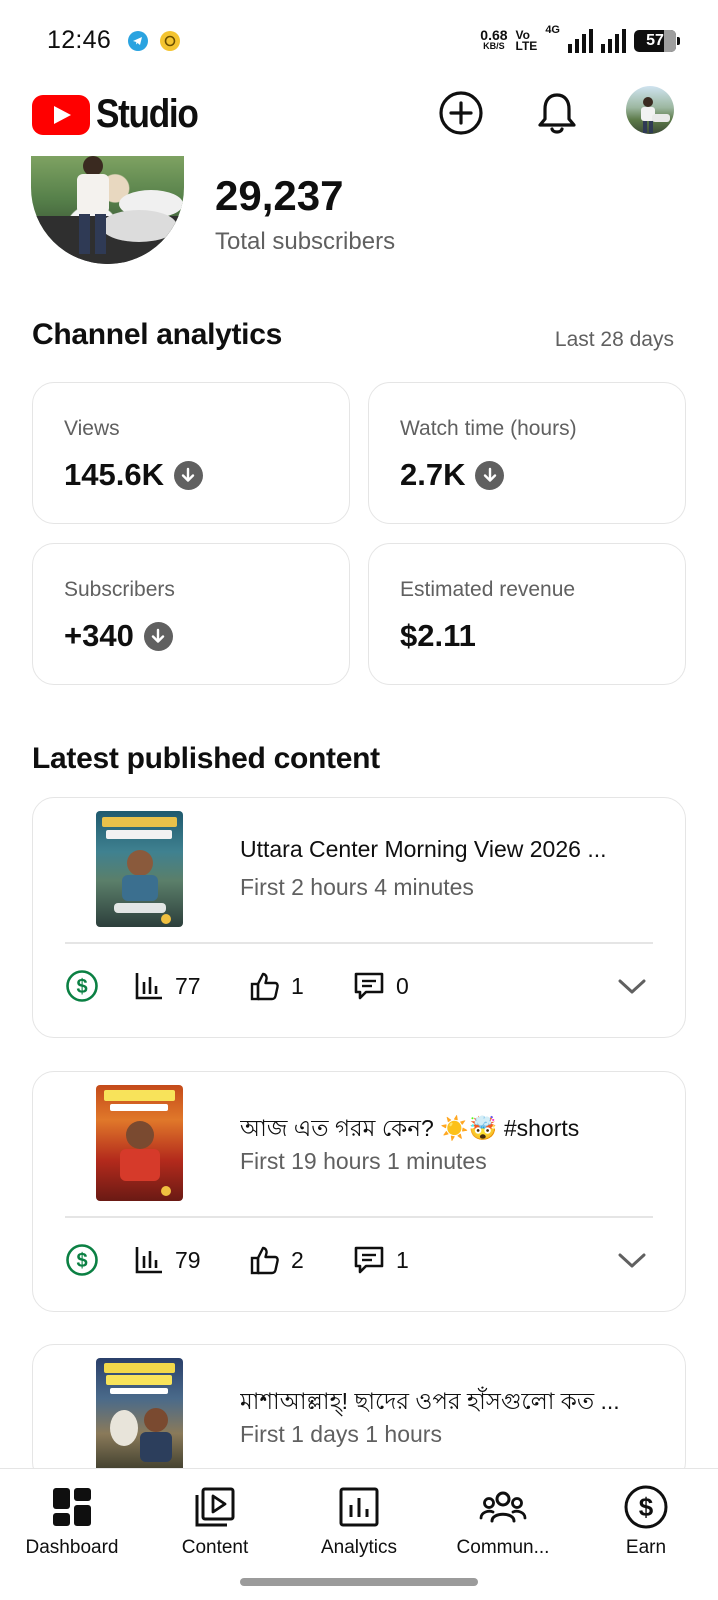 This screenshot has width=718, height=1600. What do you see at coordinates (527, 614) in the screenshot?
I see `revenue-card: Estimated revenue $2.11` at bounding box center [527, 614].